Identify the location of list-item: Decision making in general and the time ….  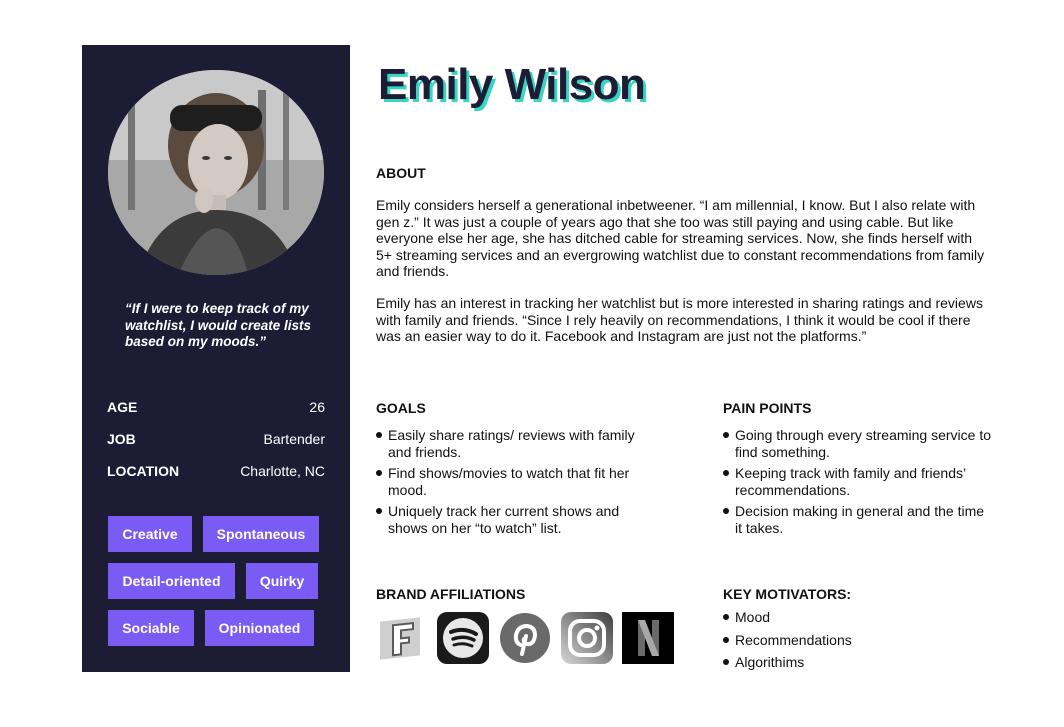
(858, 519).